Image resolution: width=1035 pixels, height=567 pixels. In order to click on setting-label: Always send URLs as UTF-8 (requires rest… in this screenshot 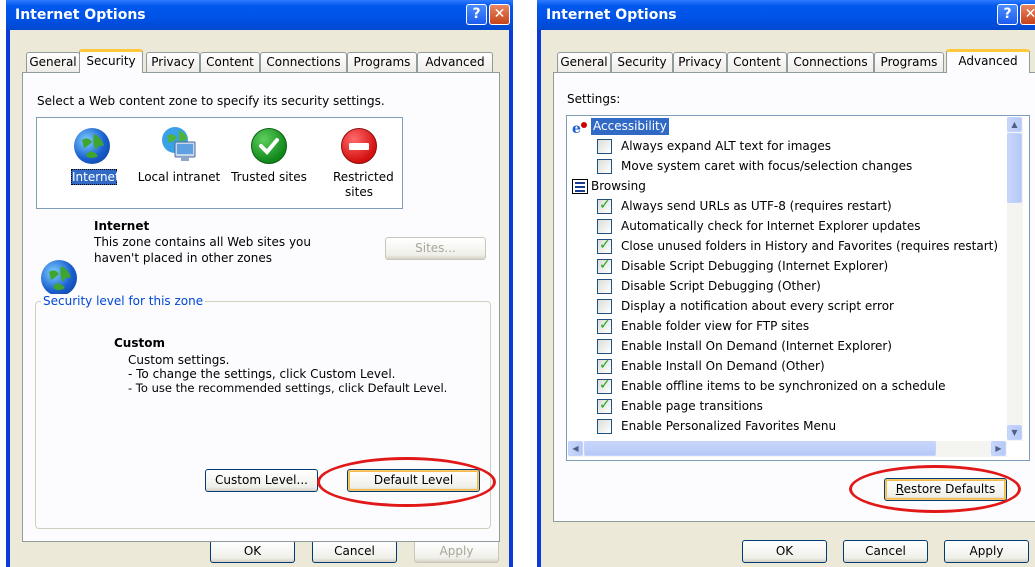, I will do `click(756, 206)`.